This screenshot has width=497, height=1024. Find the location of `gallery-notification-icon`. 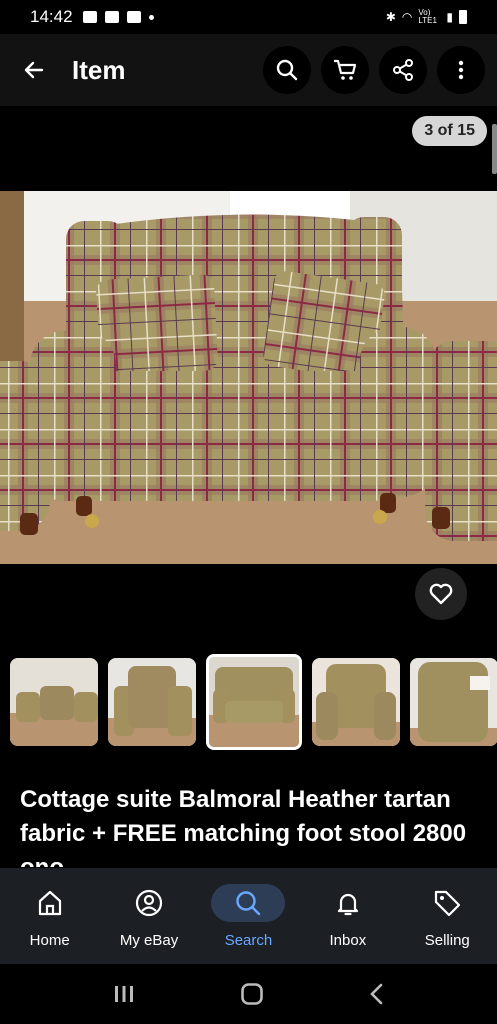

gallery-notification-icon is located at coordinates (89, 17).